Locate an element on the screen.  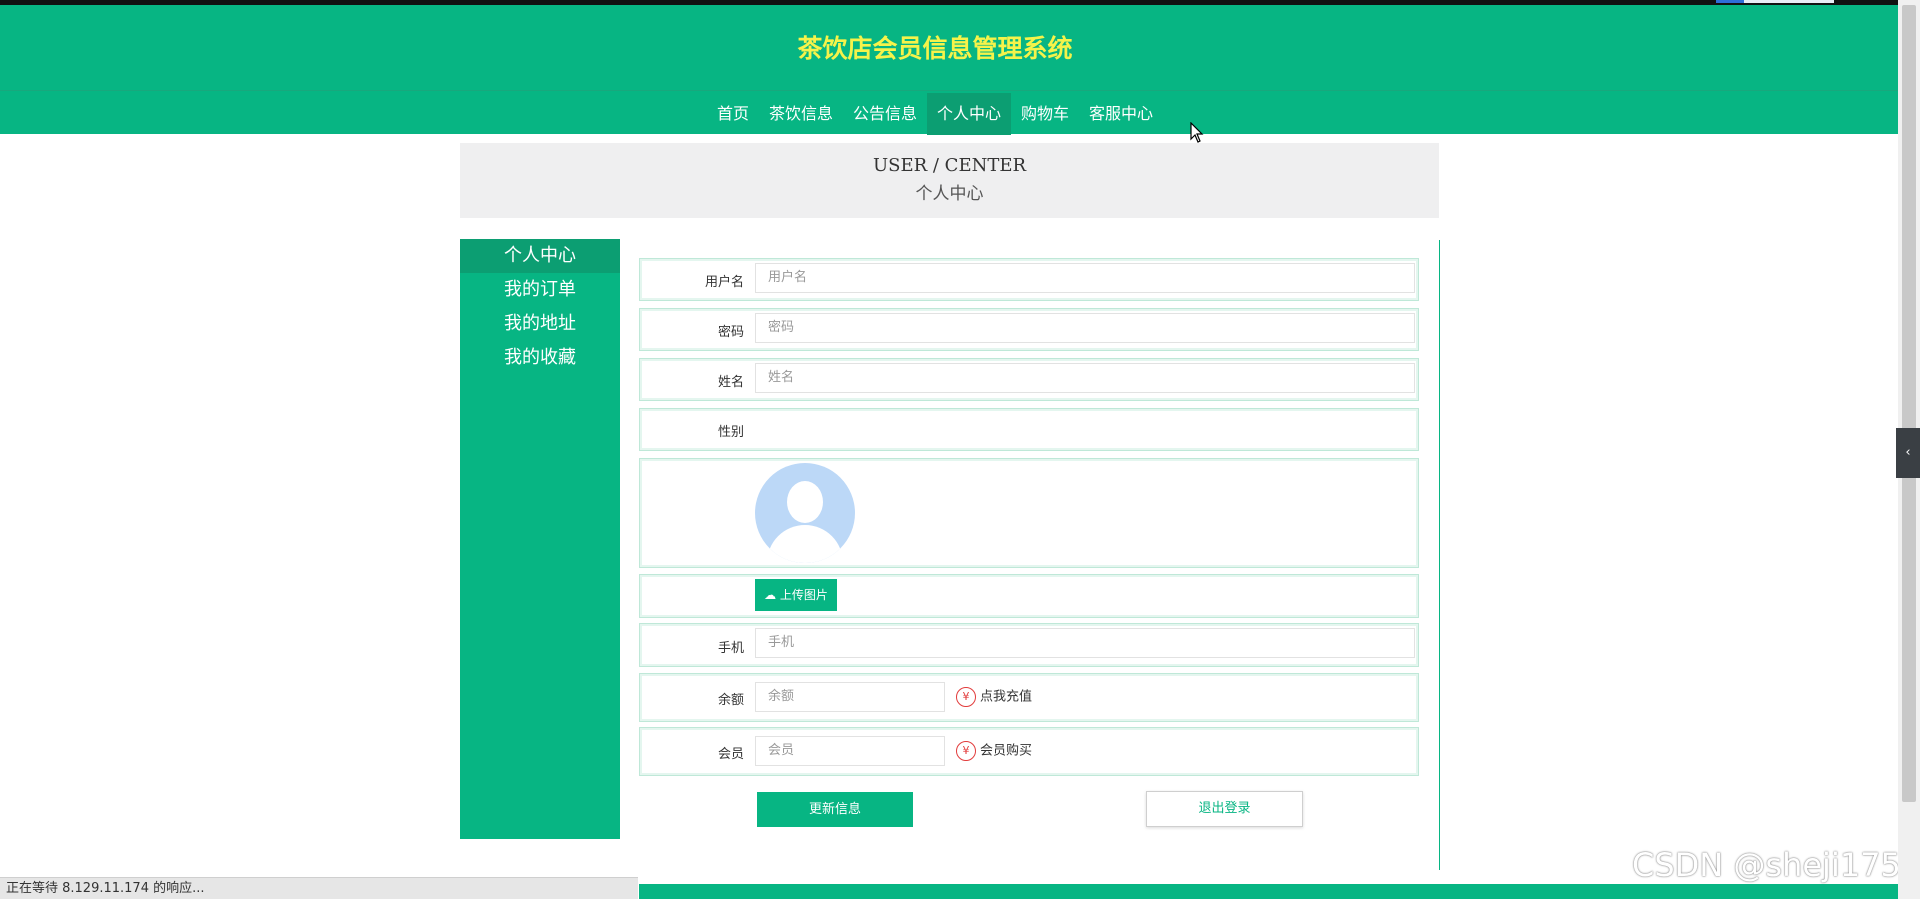
name-input: 姓名 is located at coordinates (1085, 378).